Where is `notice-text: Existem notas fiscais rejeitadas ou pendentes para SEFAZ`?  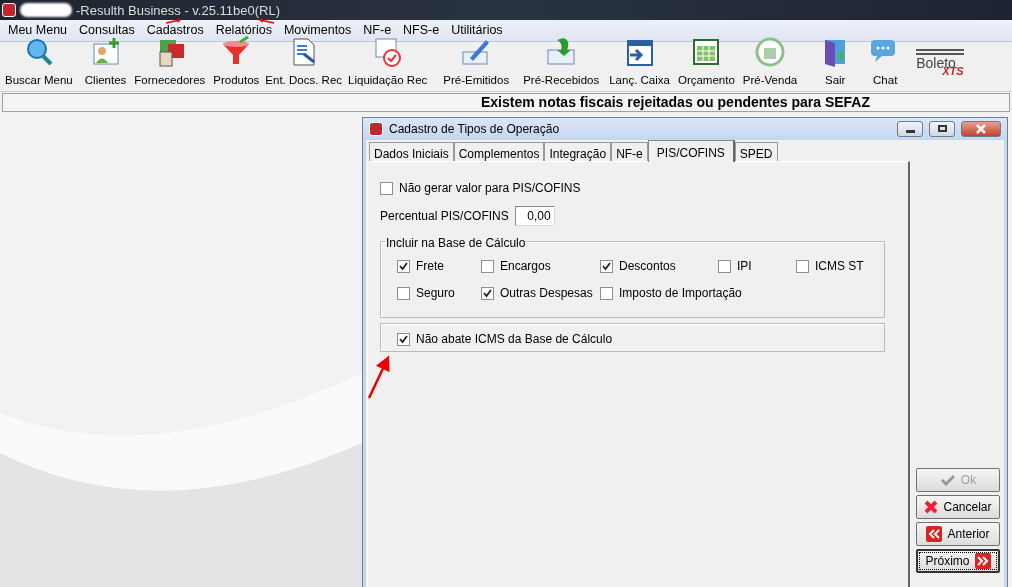
notice-text: Existem notas fiscais rejeitadas ou pendentes para SEFAZ is located at coordinates (506, 102).